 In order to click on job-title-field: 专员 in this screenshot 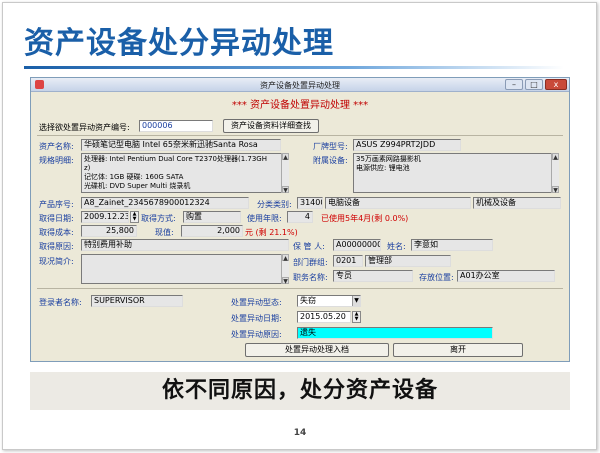, I will do `click(373, 276)`.